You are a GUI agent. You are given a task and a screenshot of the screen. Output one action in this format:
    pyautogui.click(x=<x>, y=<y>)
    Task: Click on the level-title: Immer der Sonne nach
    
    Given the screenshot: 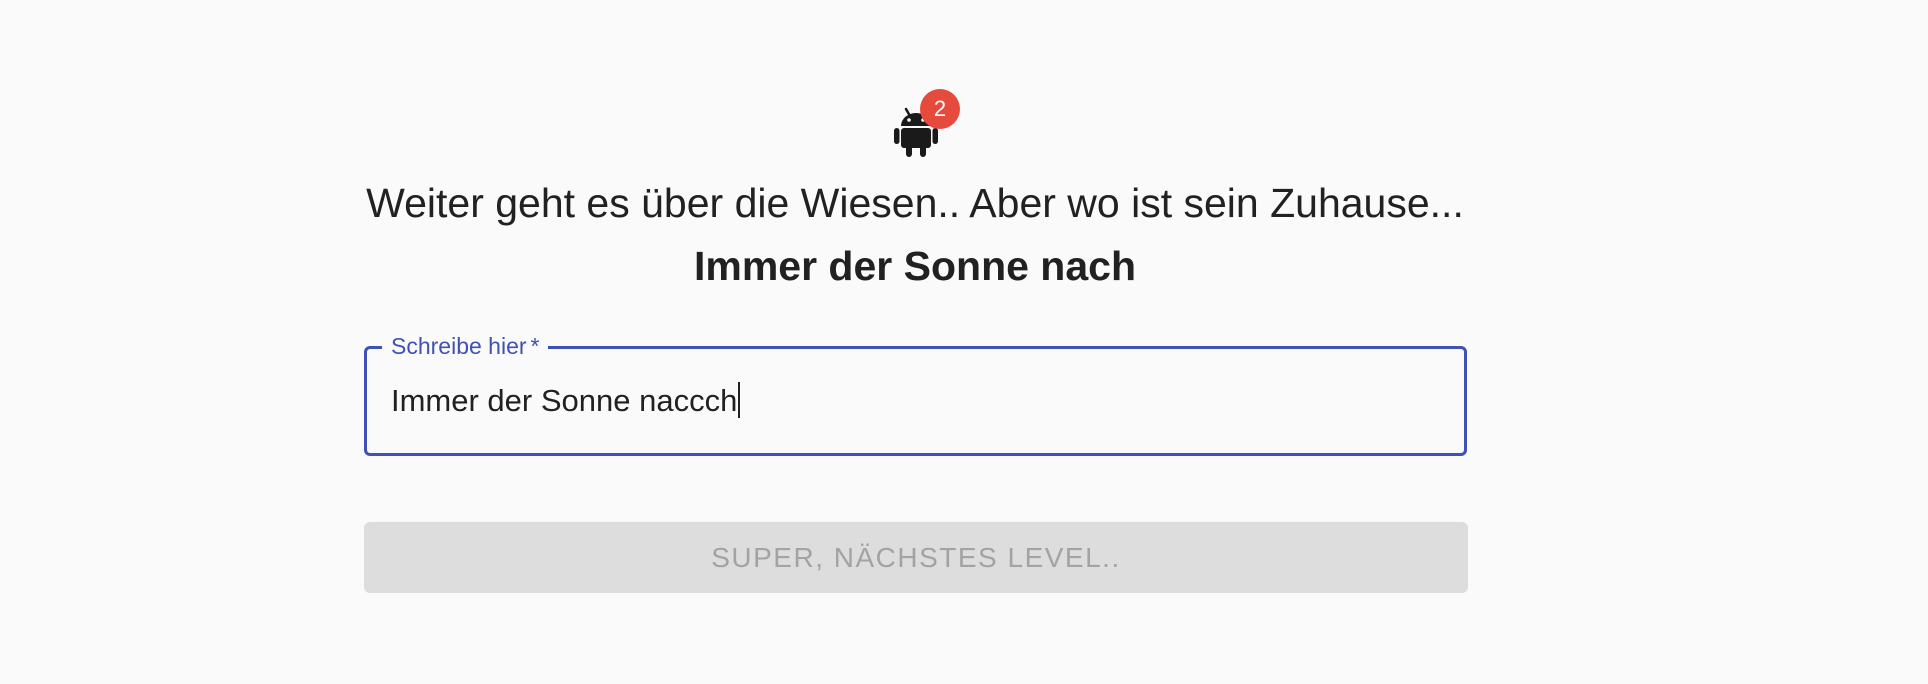 What is the action you would take?
    pyautogui.click(x=914, y=266)
    